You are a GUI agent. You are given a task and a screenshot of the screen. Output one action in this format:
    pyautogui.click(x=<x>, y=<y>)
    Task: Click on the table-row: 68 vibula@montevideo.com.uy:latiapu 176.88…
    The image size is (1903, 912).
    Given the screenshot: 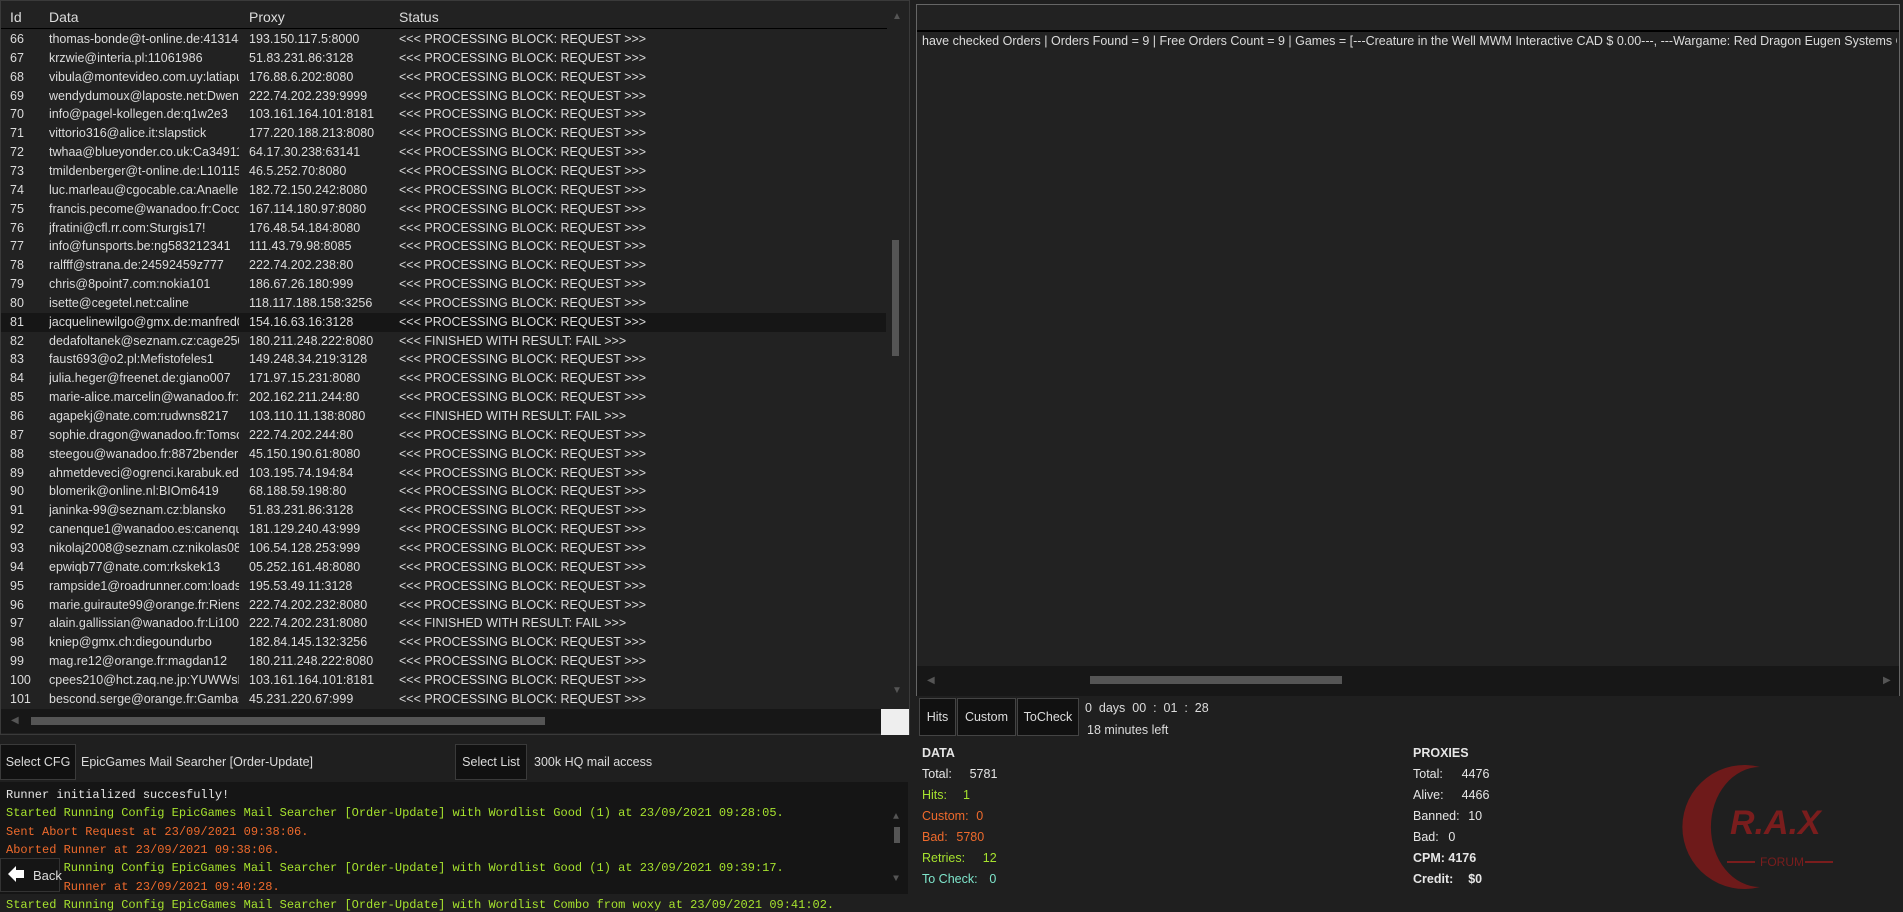 What is the action you would take?
    pyautogui.click(x=443, y=77)
    